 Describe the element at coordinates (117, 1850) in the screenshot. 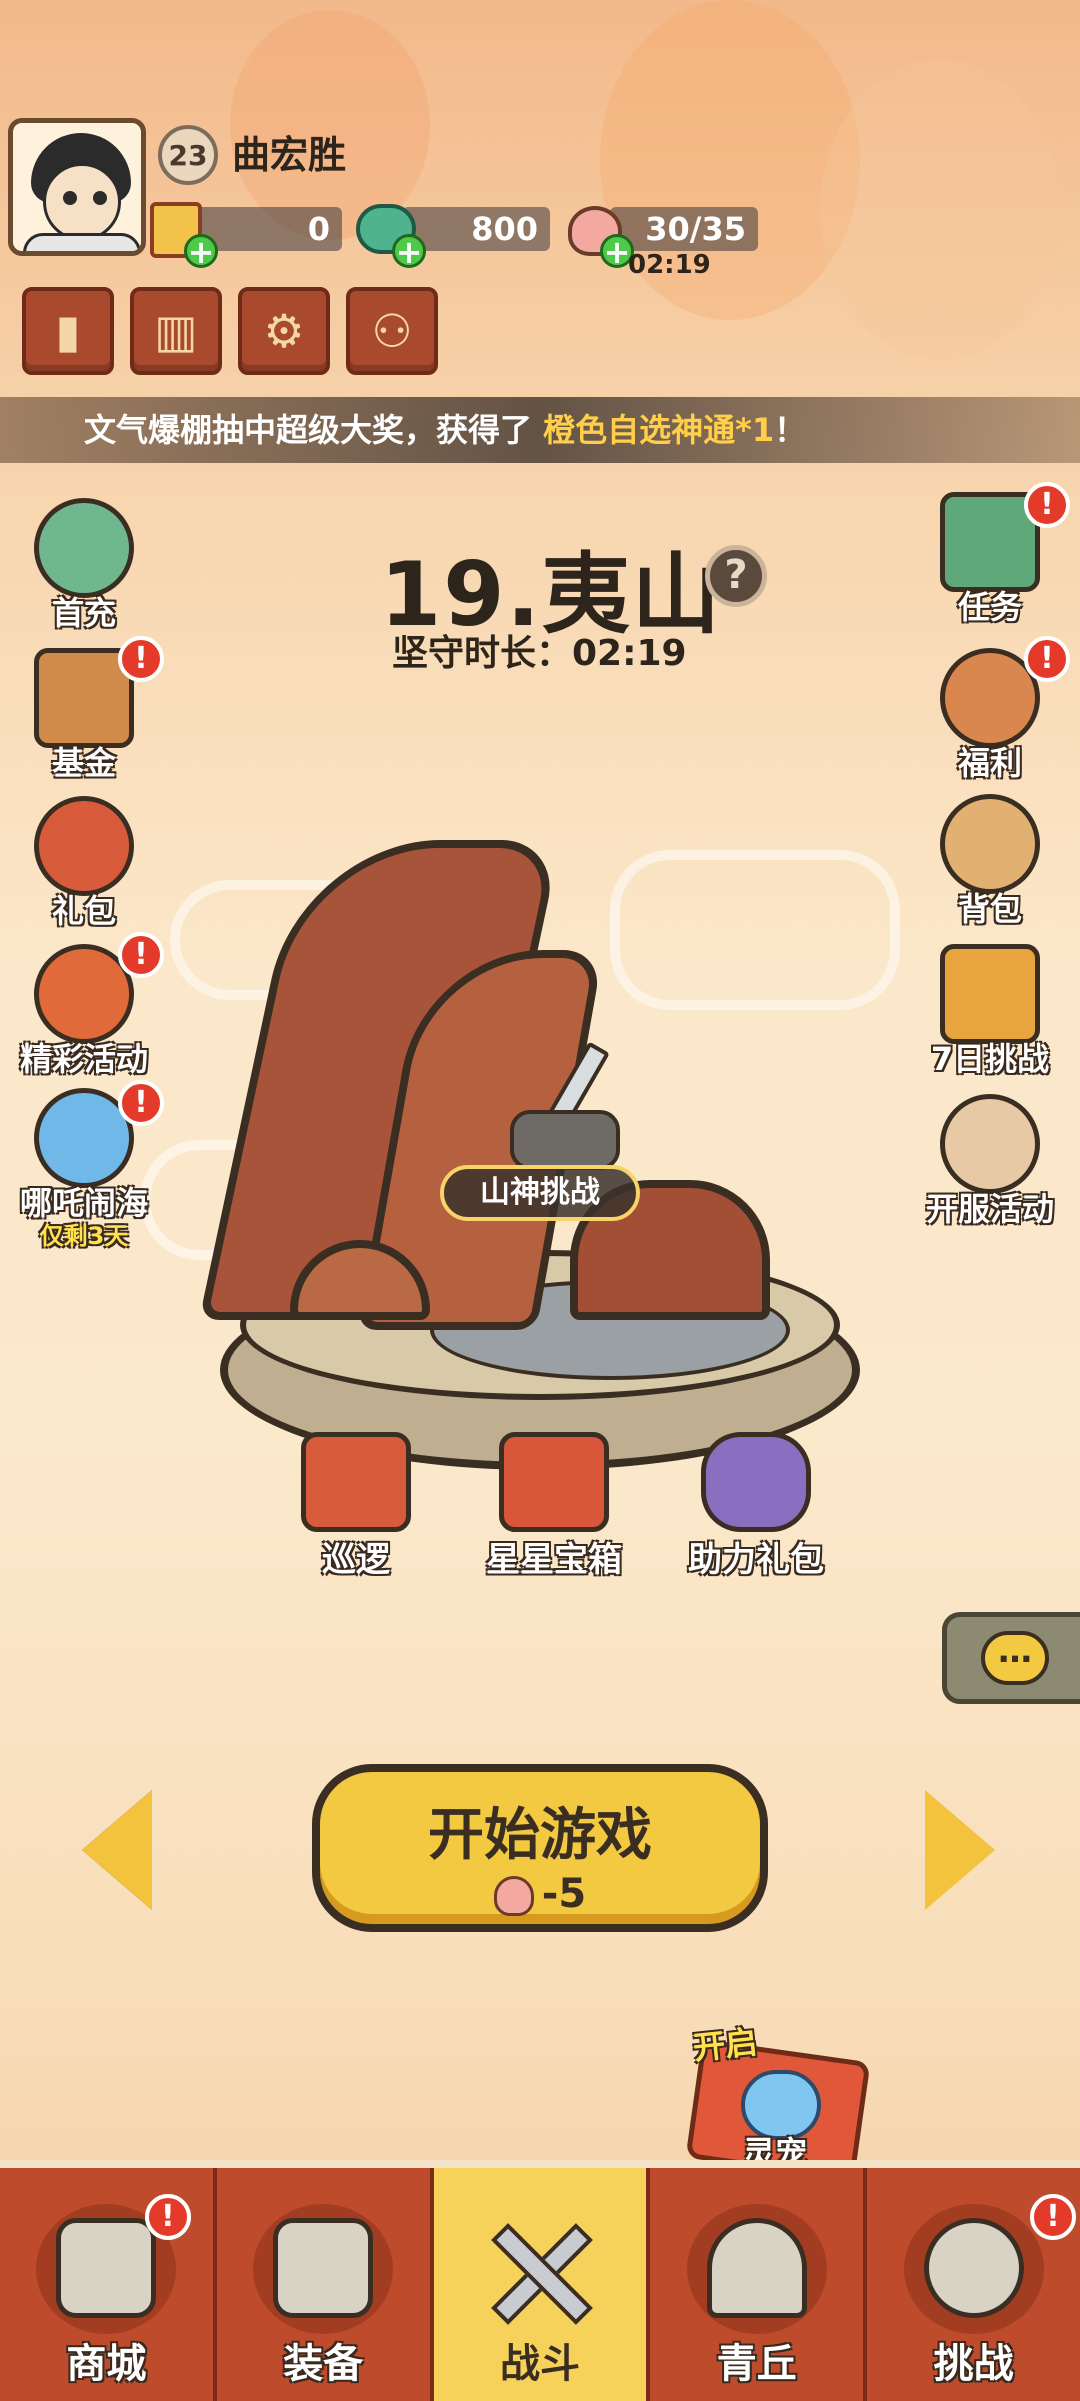

I see `previous-stage-arrow` at that location.